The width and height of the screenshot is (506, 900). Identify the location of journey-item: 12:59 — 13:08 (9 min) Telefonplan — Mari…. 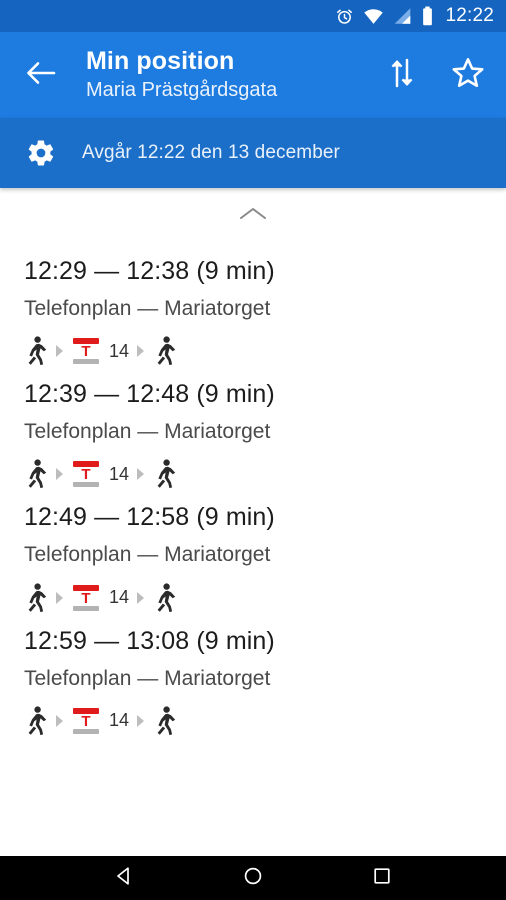
(253, 681).